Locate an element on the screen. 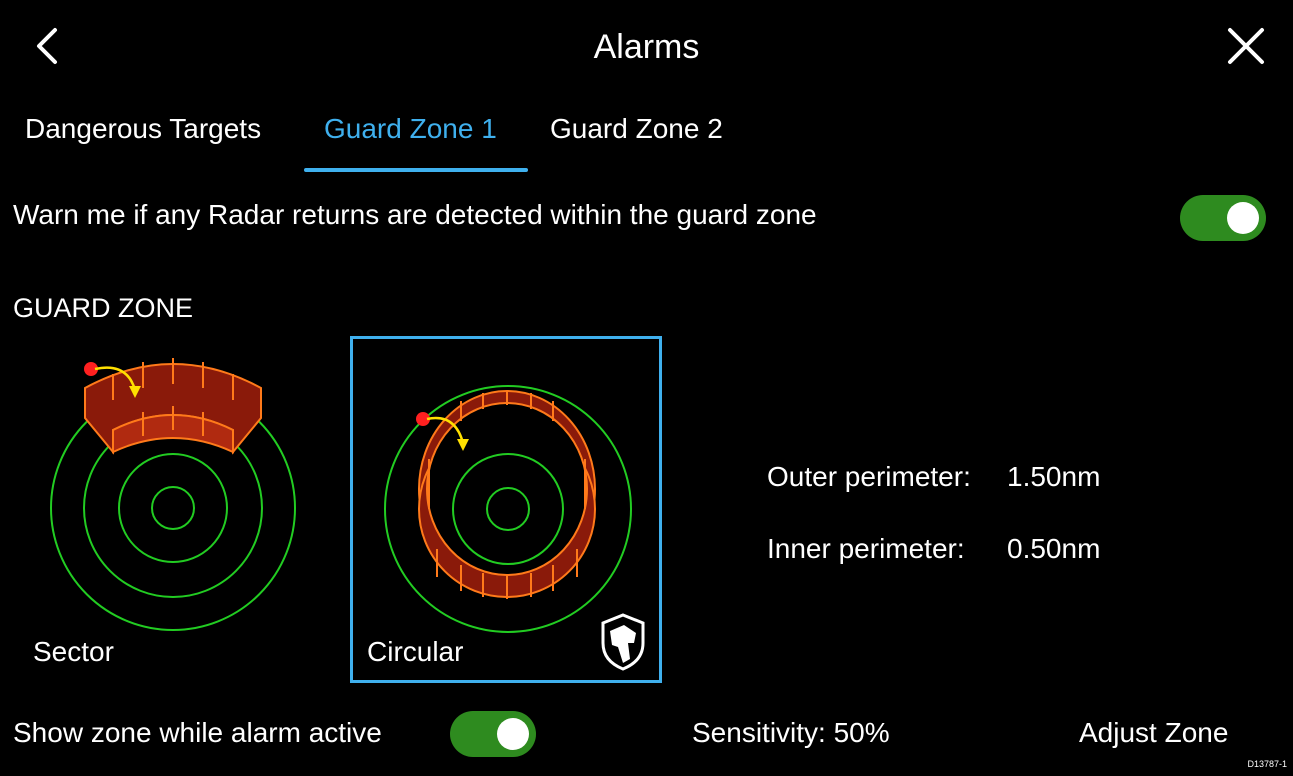 Image resolution: width=1293 pixels, height=776 pixels. active-tab-indicator is located at coordinates (416, 170).